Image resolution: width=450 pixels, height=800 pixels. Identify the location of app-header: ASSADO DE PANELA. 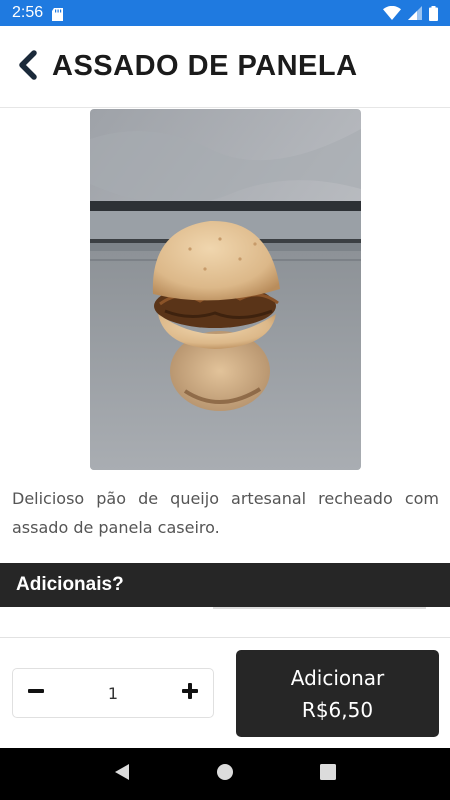
(225, 67).